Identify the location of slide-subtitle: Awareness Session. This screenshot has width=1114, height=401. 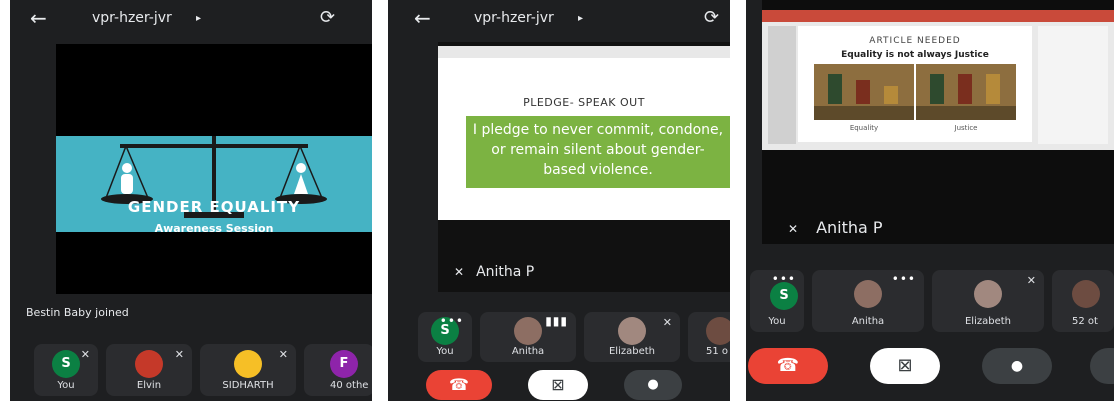
(214, 228).